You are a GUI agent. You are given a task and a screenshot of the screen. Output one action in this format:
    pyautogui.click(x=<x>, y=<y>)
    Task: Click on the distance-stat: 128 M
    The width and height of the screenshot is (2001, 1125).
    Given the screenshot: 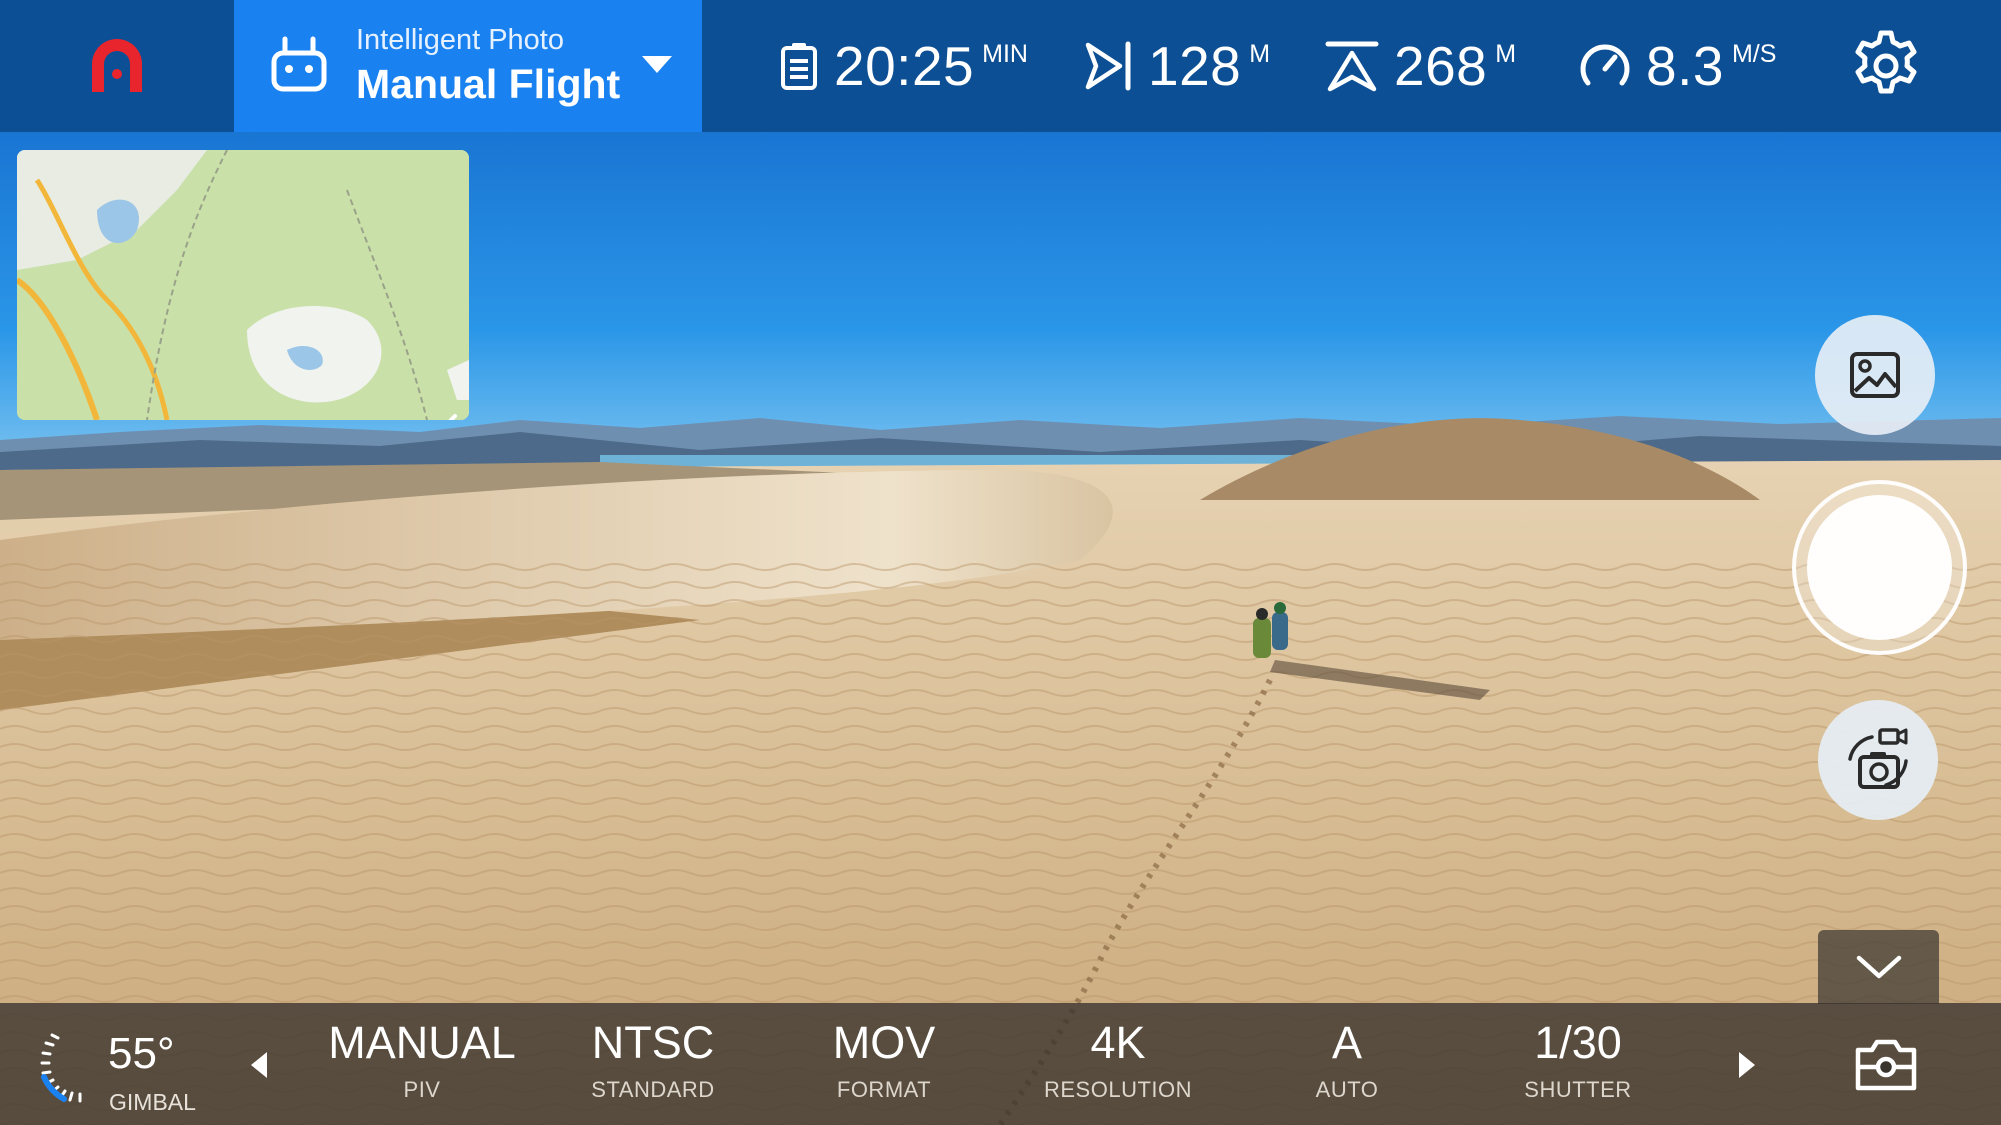 What is the action you would take?
    pyautogui.click(x=1176, y=66)
    